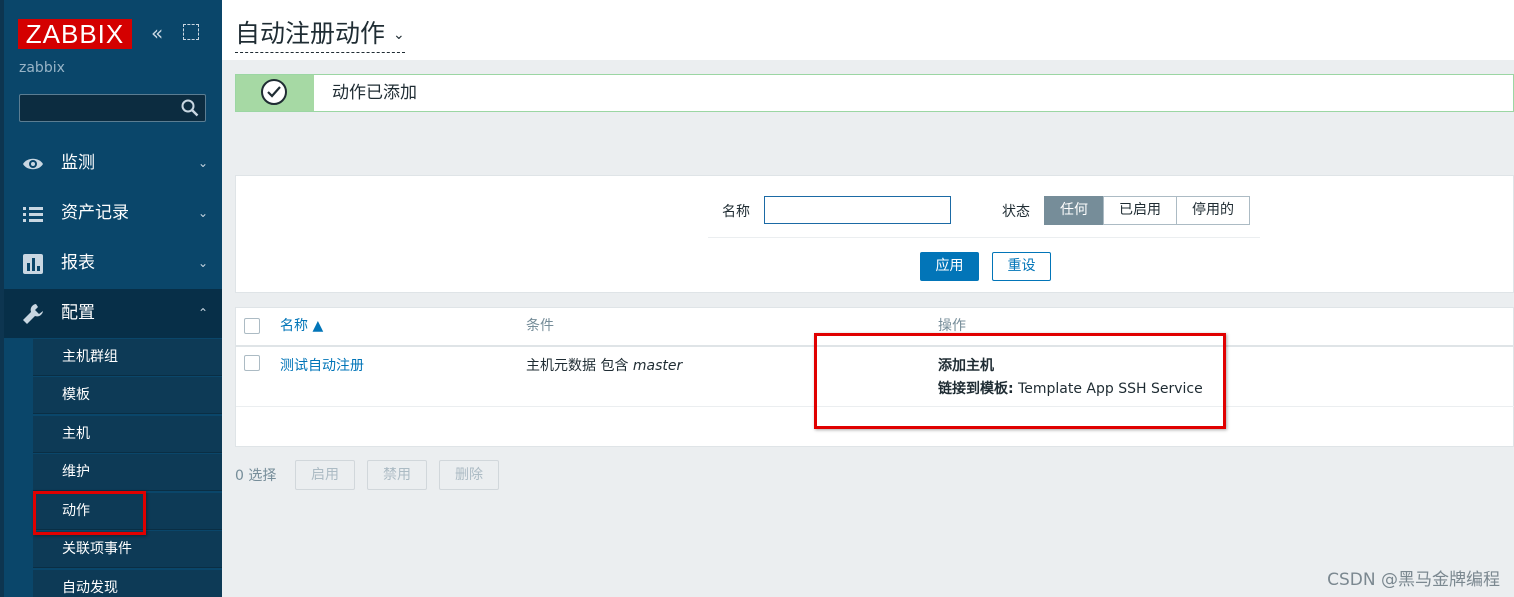 The image size is (1514, 597). I want to click on watermark: CSDN @黑马金牌编程, so click(1413, 580).